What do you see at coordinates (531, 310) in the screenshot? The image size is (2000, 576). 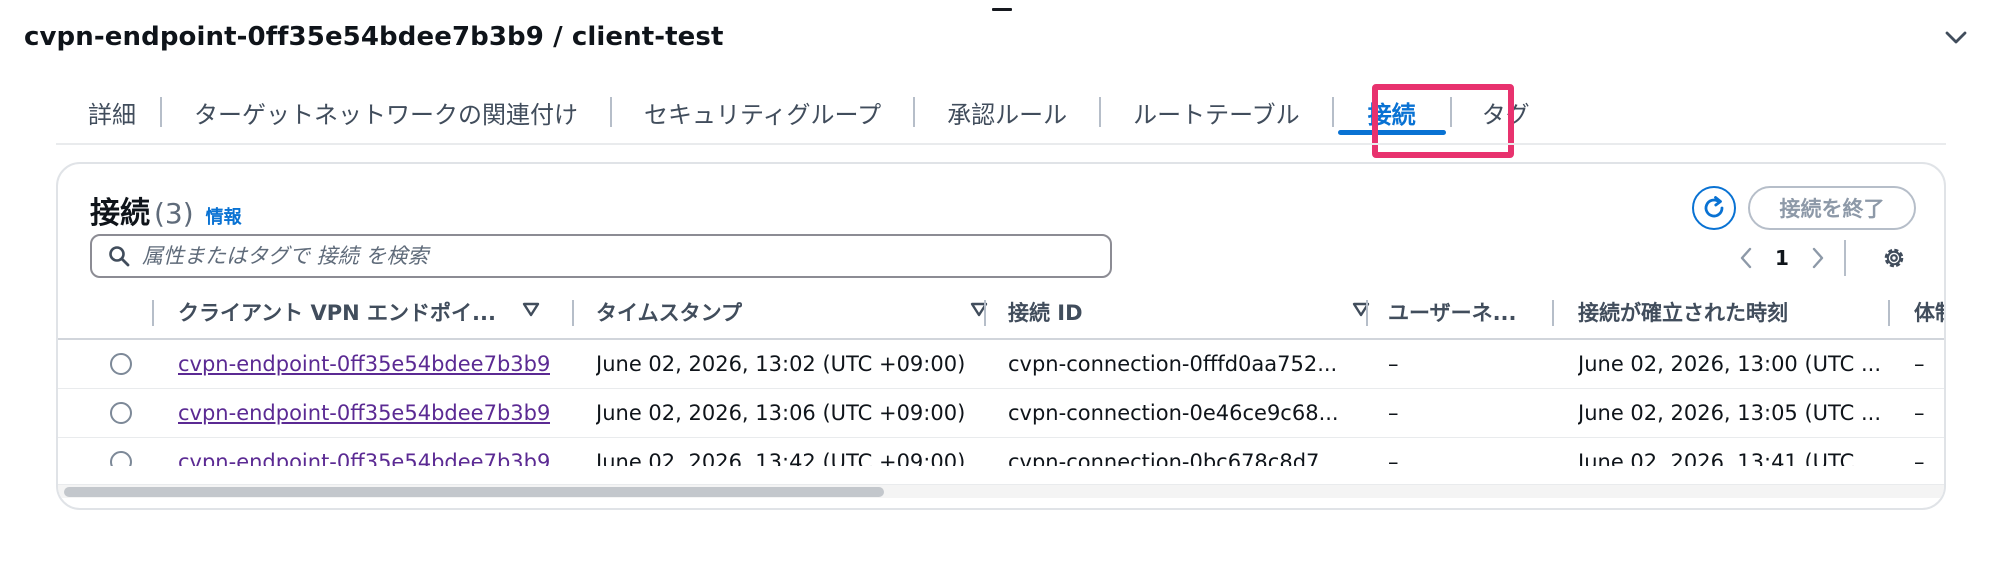 I see `sort-down-icon` at bounding box center [531, 310].